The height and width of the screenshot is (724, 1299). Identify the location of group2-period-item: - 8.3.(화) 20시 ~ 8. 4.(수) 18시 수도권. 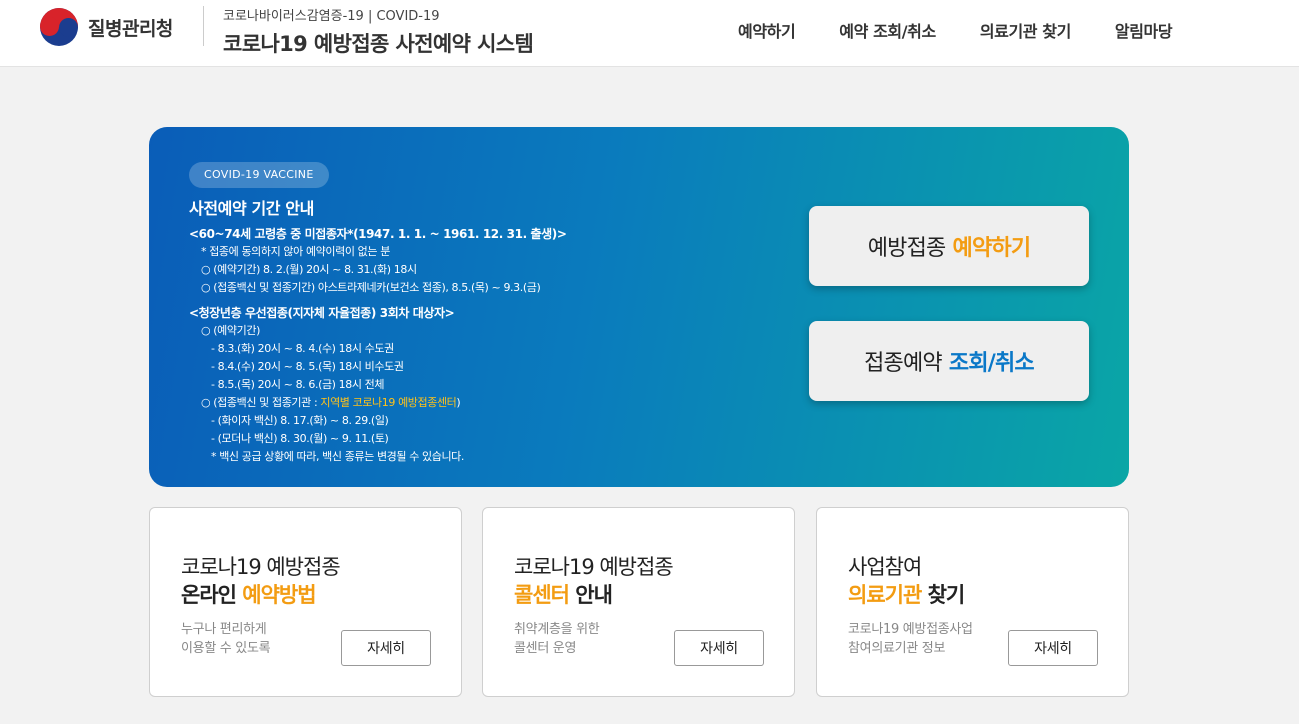
(302, 348).